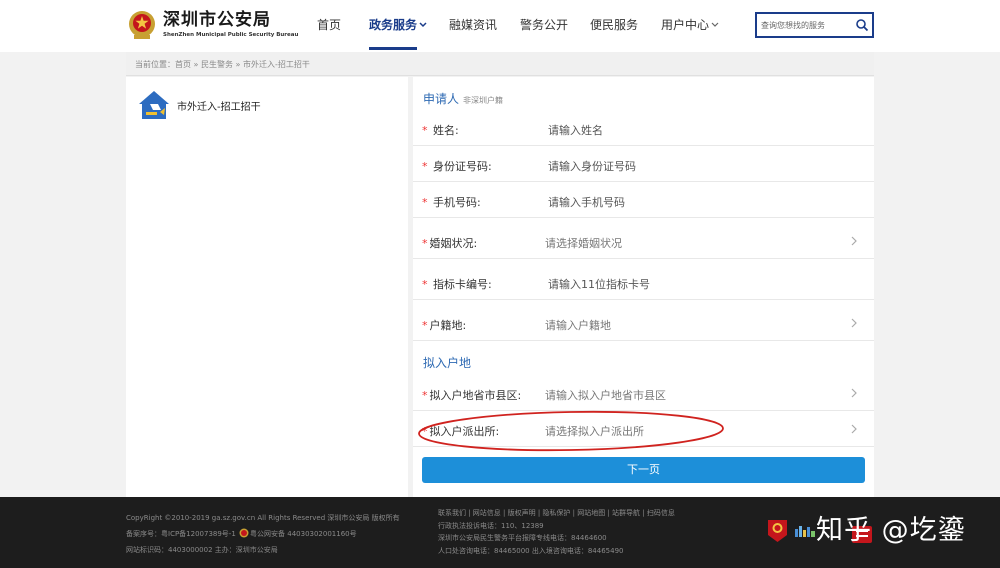 The image size is (1000, 568). Describe the element at coordinates (614, 24) in the screenshot. I see `nav-convenience-services: 便民服务` at that location.